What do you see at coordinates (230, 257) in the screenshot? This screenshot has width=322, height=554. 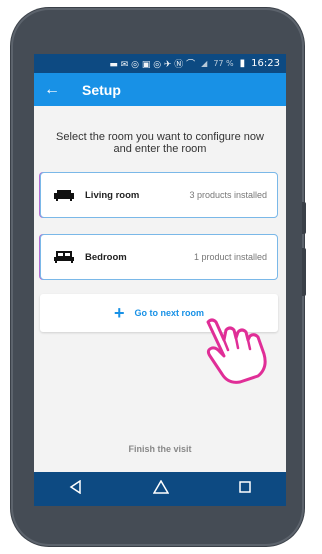 I see `room-product-count: 1 product installed` at bounding box center [230, 257].